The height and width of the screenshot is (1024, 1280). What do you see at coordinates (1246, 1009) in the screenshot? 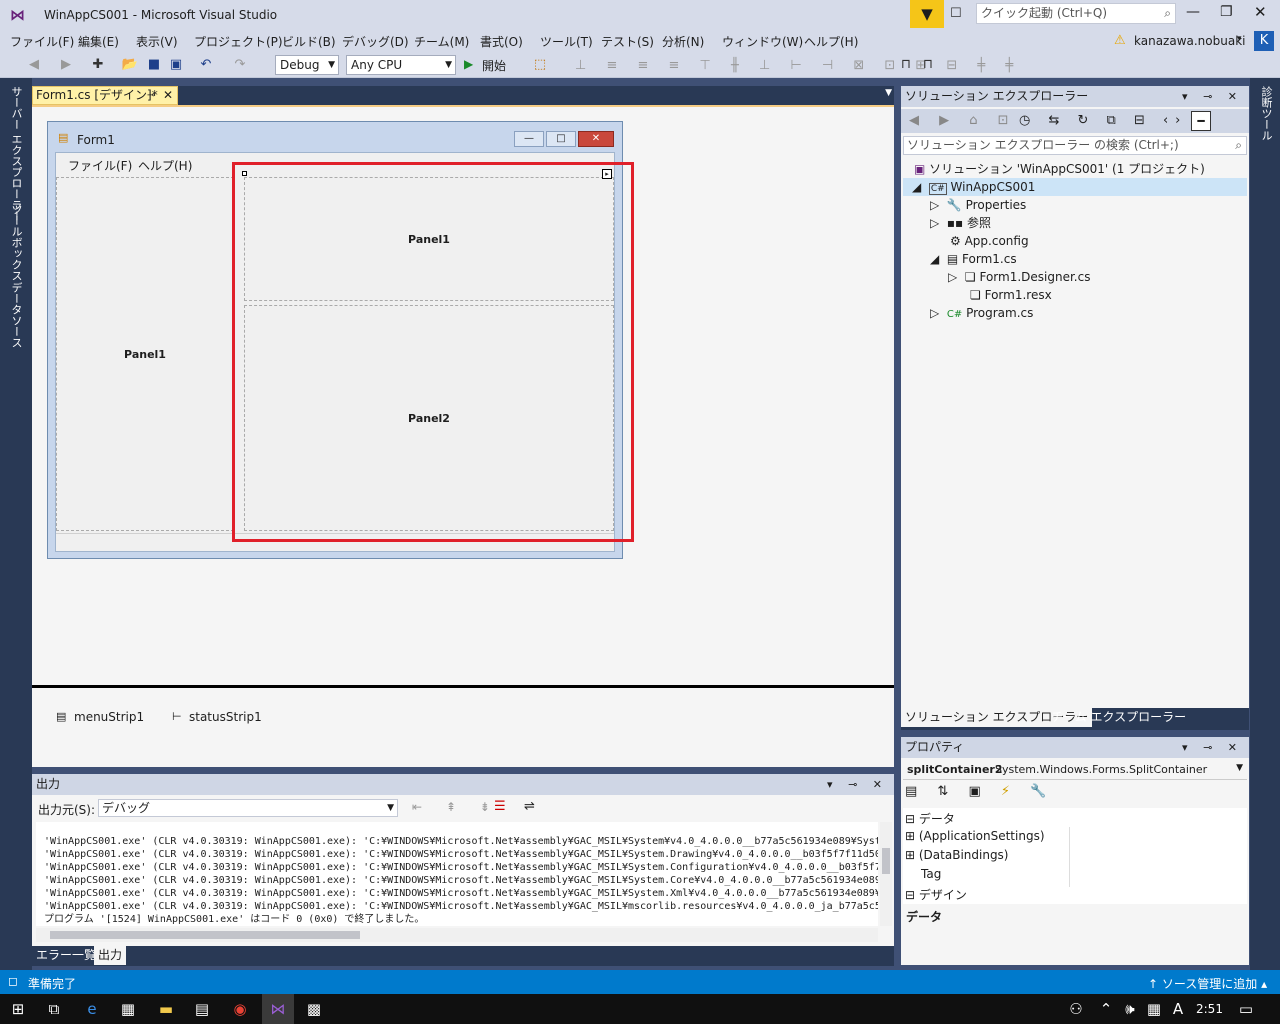
I see `action-center-icon: ▭` at bounding box center [1246, 1009].